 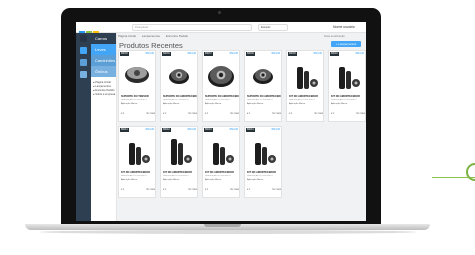 What do you see at coordinates (137, 54) in the screenshot?
I see `card-header: 80035 R$ 0,00` at bounding box center [137, 54].